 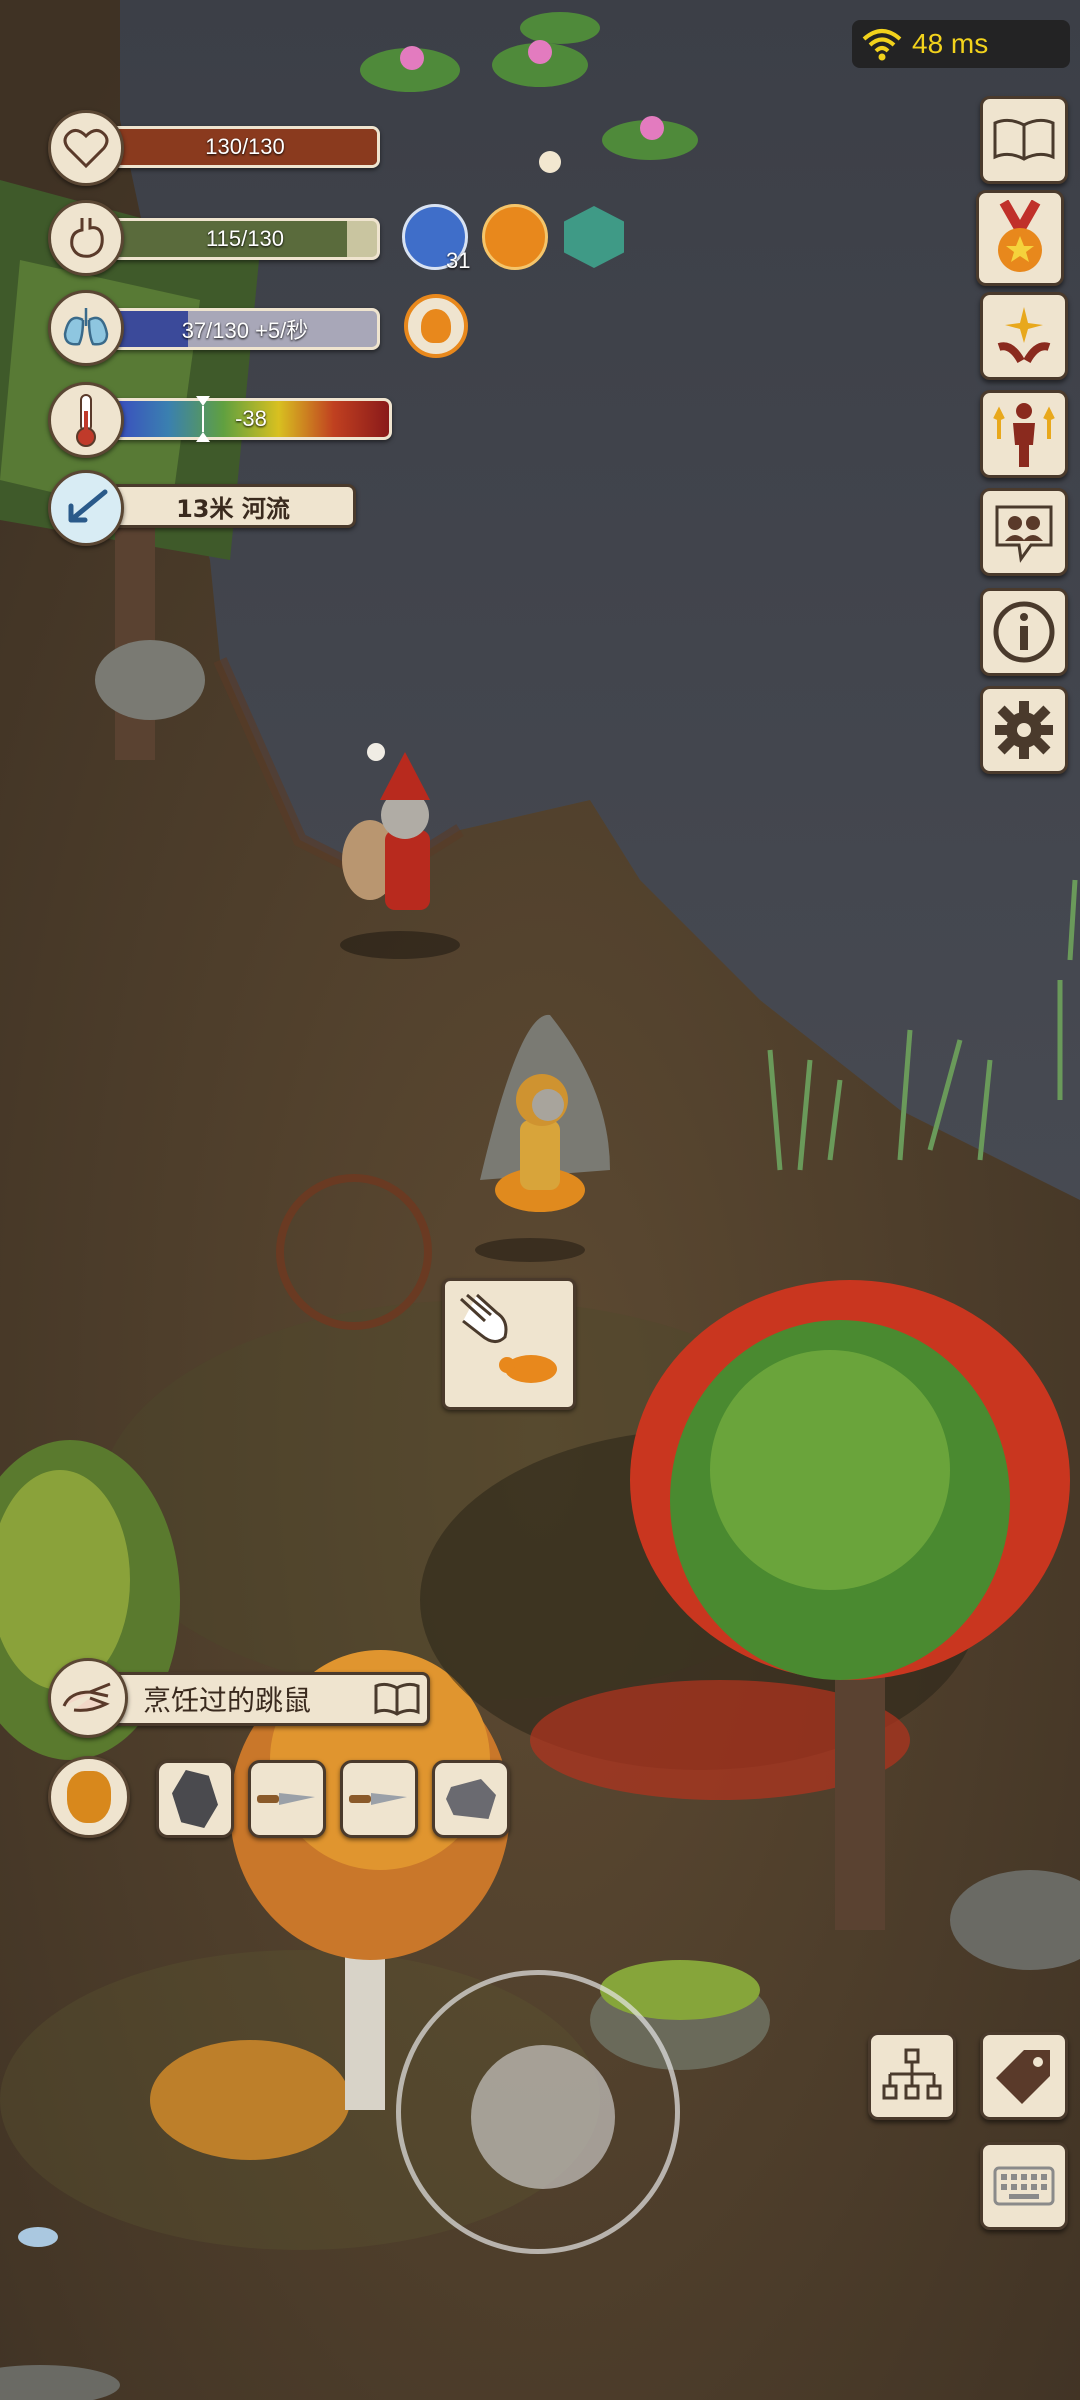 I want to click on heart-icon, so click(x=86, y=148).